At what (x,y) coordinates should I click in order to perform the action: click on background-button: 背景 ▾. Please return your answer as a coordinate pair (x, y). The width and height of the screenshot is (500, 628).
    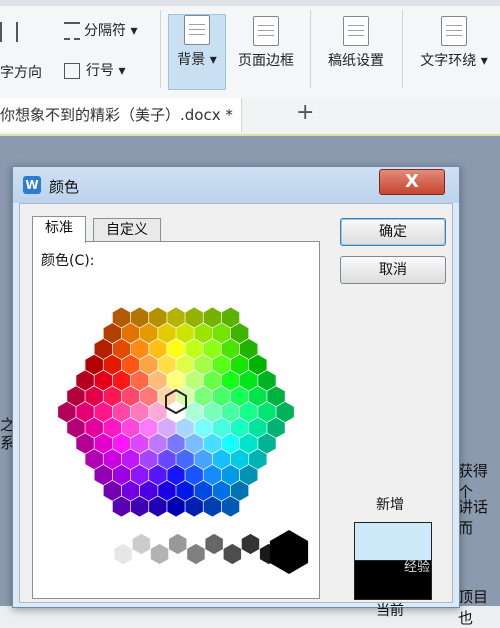
    Looking at the image, I should click on (197, 52).